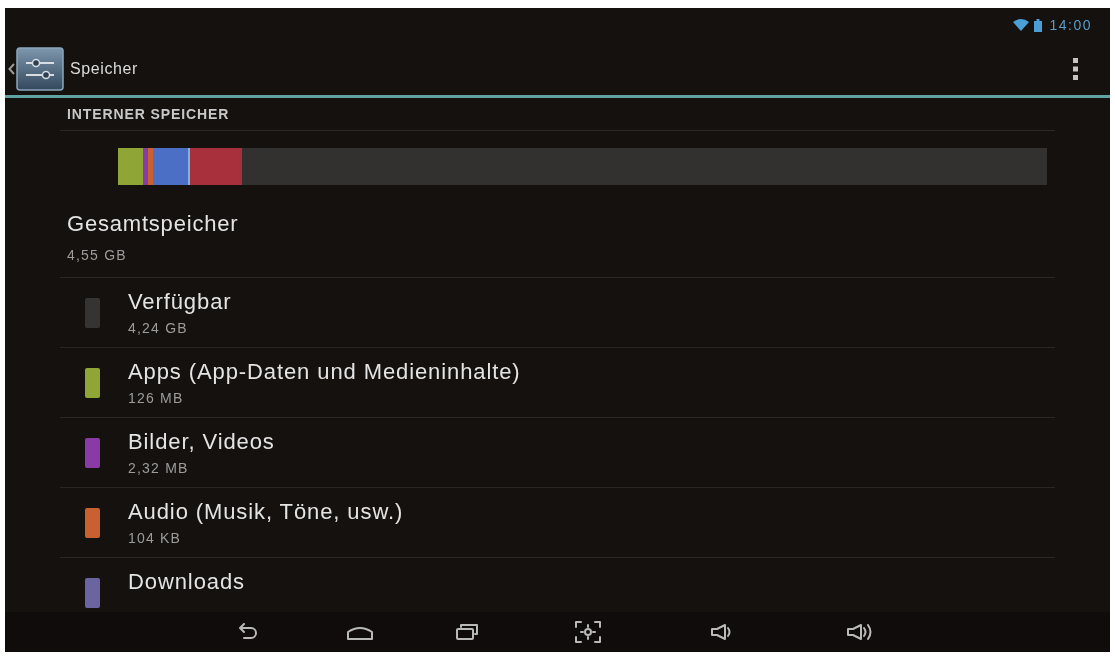 The image size is (1115, 657). What do you see at coordinates (588, 632) in the screenshot?
I see `screenshot-icon` at bounding box center [588, 632].